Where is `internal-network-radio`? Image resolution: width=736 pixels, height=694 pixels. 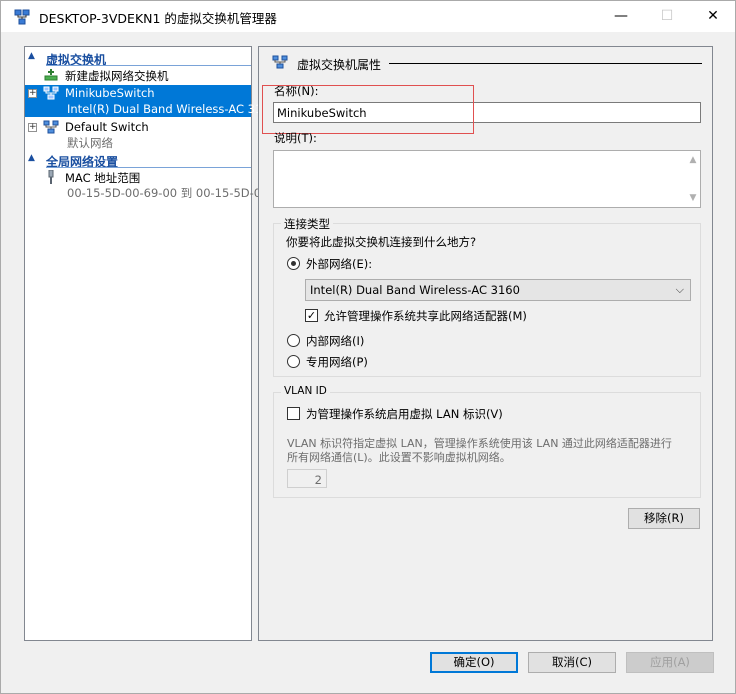
internal-network-radio is located at coordinates (293, 340).